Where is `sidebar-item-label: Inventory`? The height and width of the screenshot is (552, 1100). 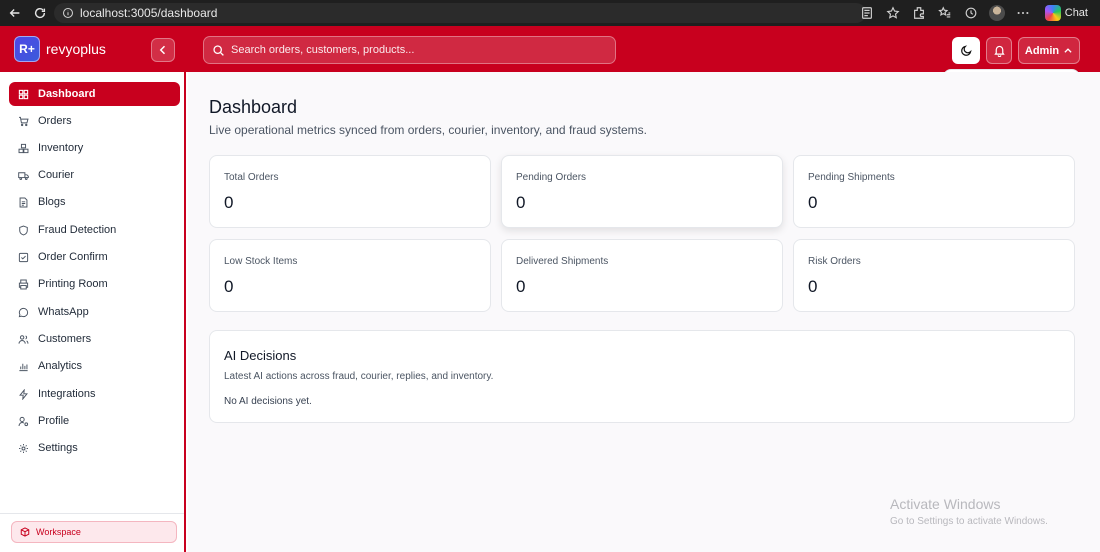
sidebar-item-label: Inventory is located at coordinates (61, 148).